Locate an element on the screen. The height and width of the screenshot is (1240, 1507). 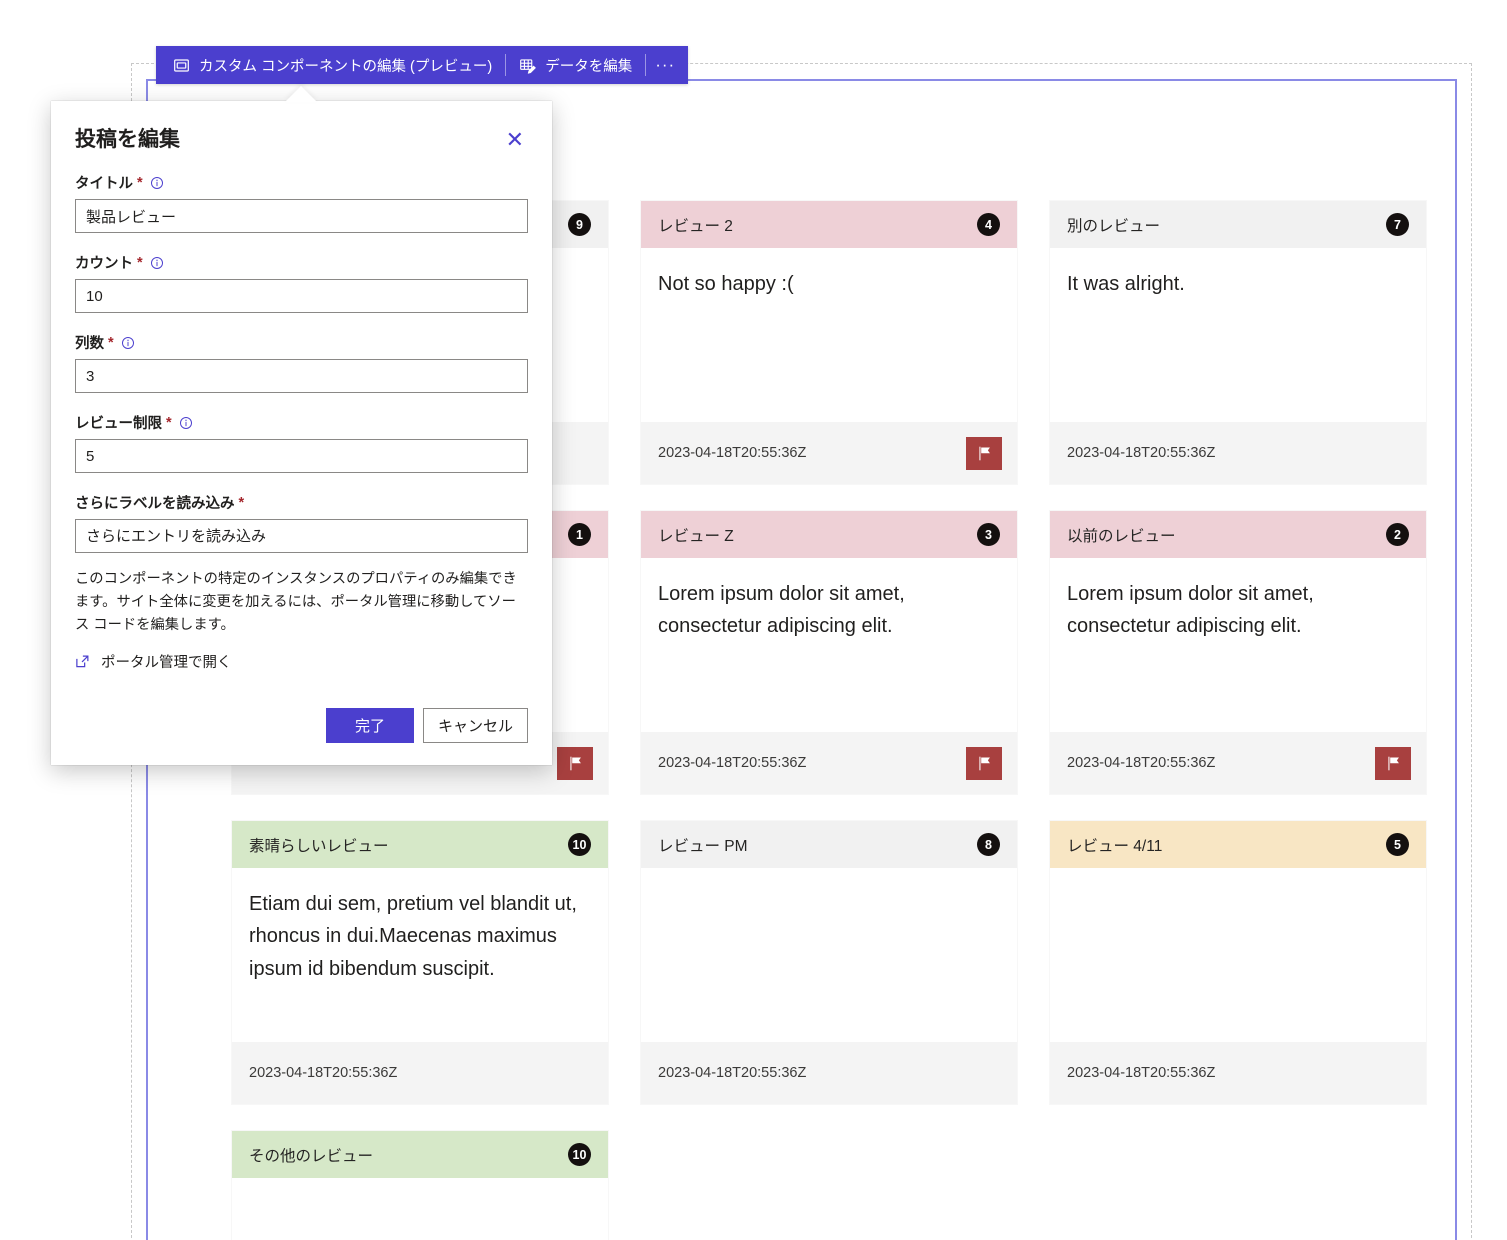
review-card-title: 以前のレビュー is located at coordinates (1121, 536).